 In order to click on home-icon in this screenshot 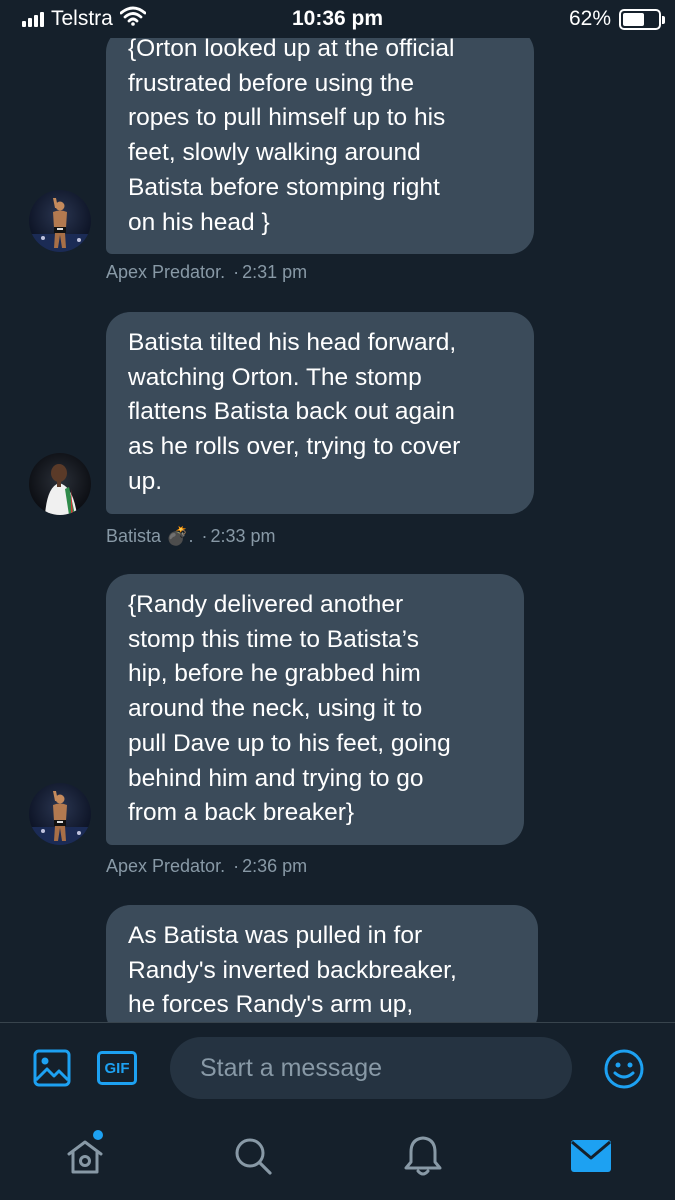, I will do `click(85, 1157)`.